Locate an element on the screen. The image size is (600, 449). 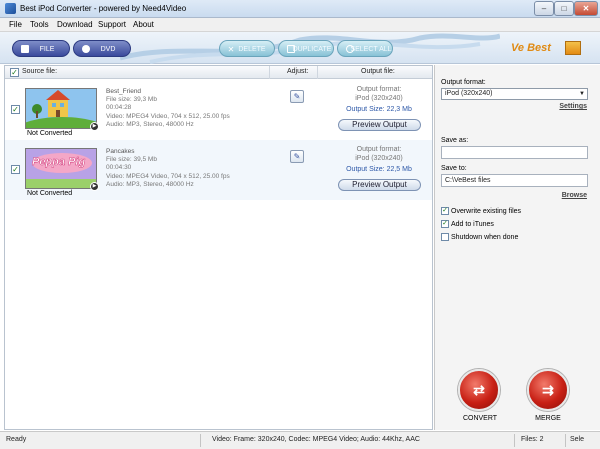
shutdown-checkbox is located at coordinates (445, 237).